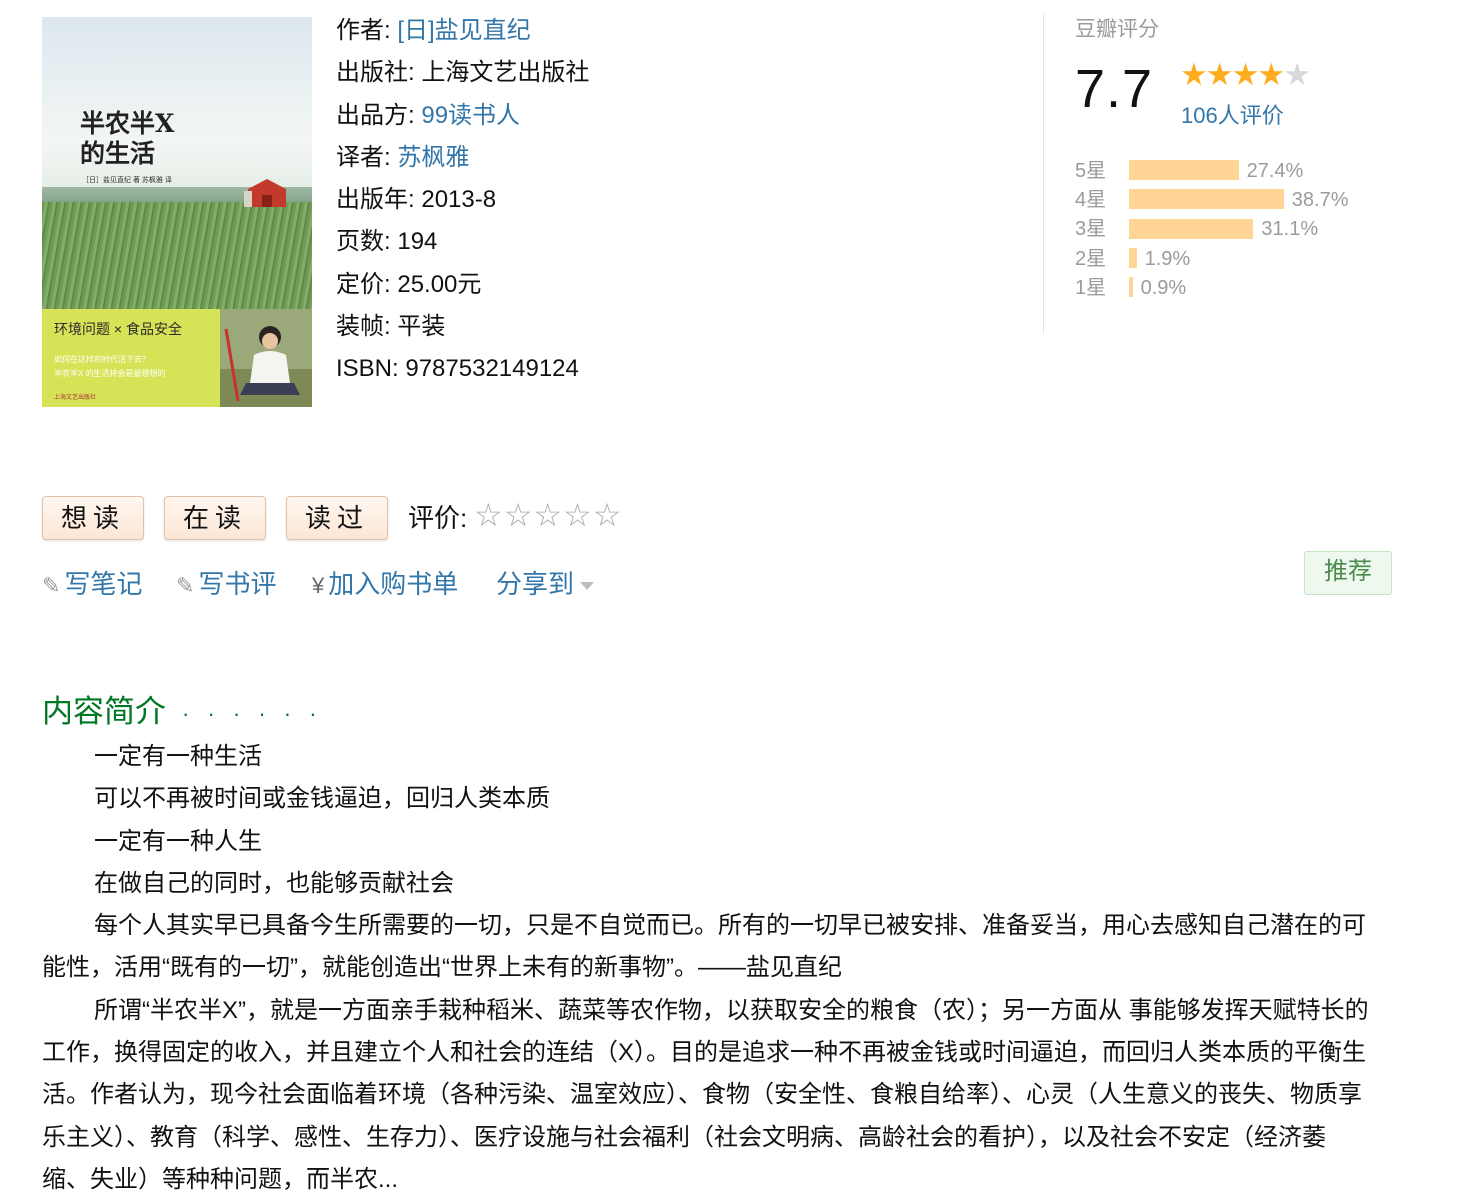 The image size is (1458, 1201). I want to click on intro-heading: 内容简介 · · · · · ·, so click(182, 708).